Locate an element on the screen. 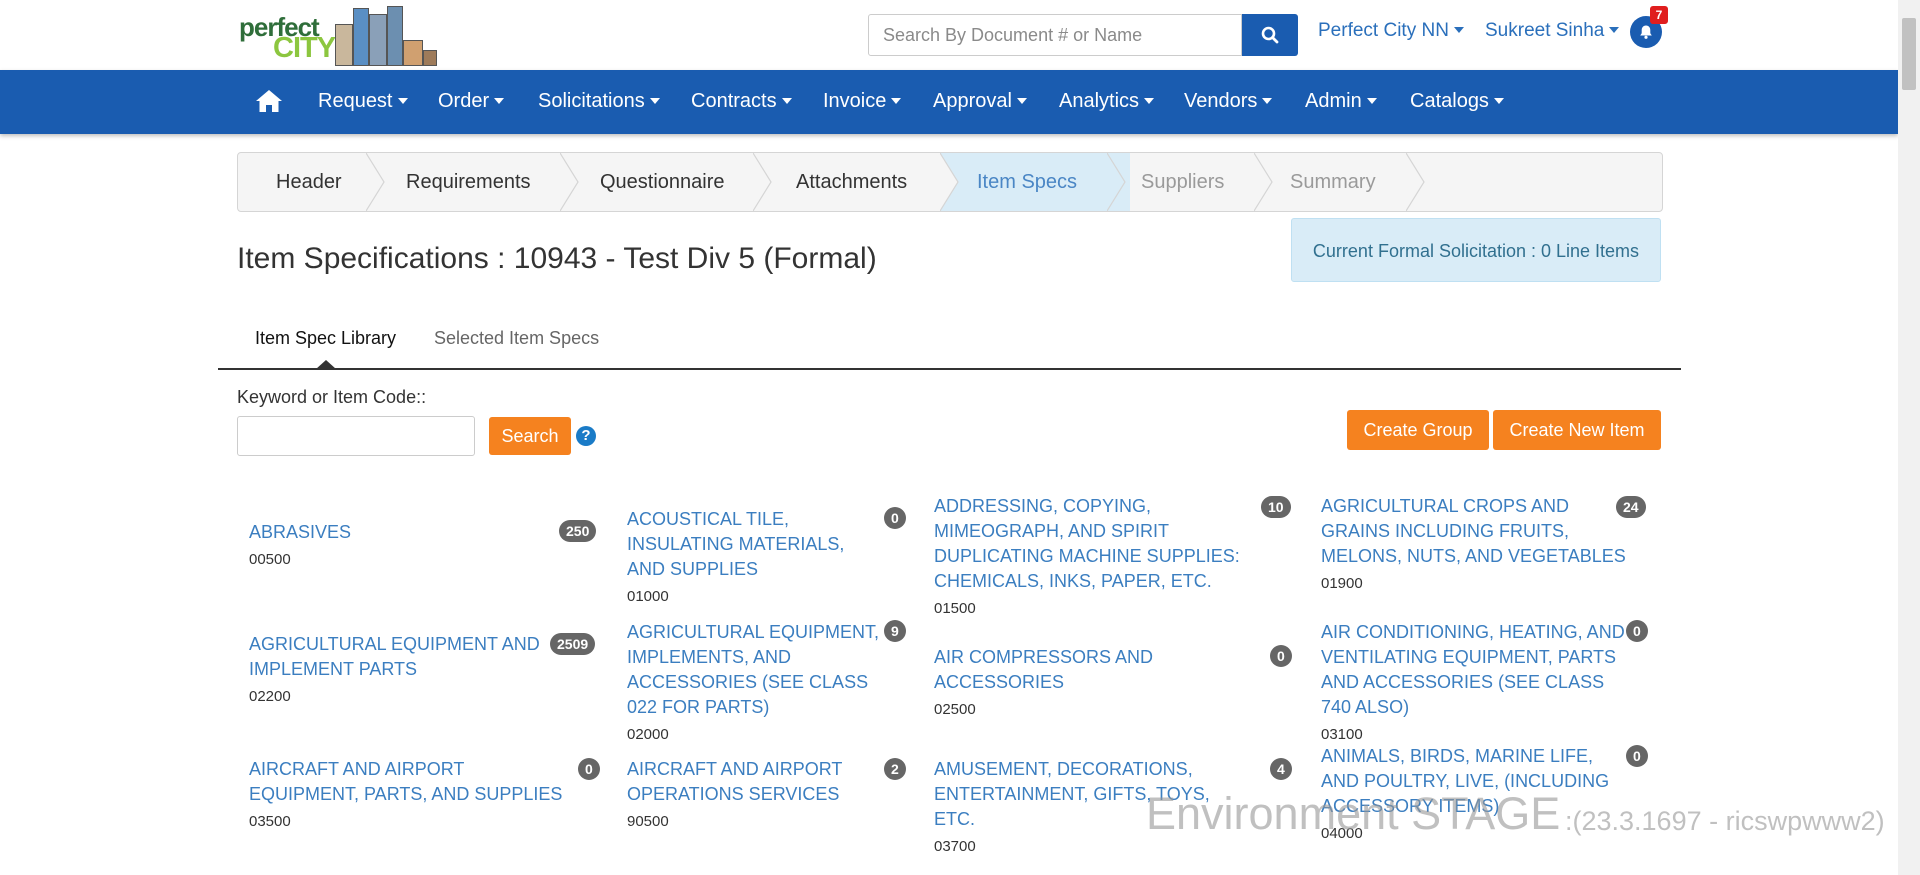  nav-analytics: Analytics is located at coordinates (1107, 101).